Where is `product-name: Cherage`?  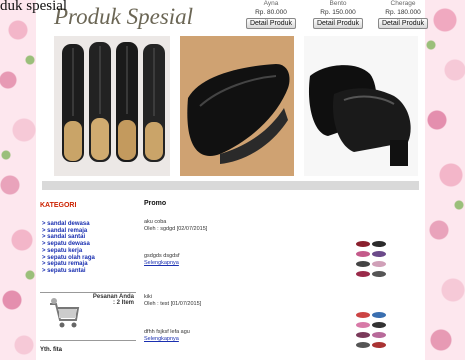
product-name: Cherage is located at coordinates (403, 3).